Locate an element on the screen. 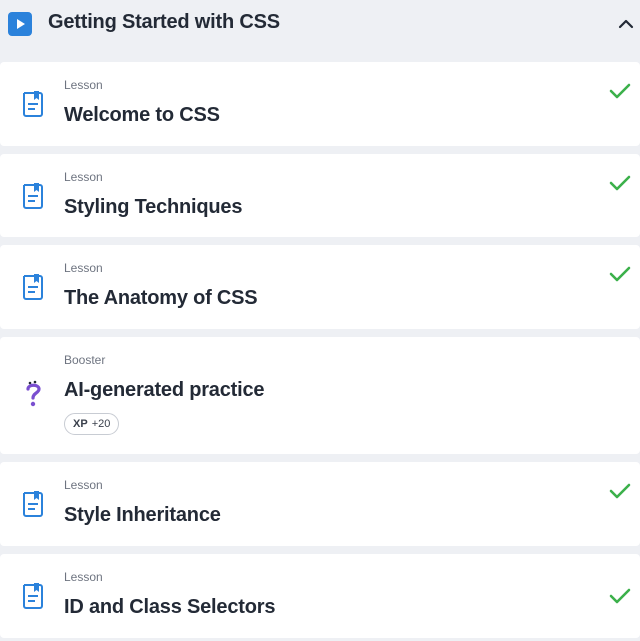 The width and height of the screenshot is (640, 641). lesson-item: Lesson Welcome to CSS is located at coordinates (320, 104).